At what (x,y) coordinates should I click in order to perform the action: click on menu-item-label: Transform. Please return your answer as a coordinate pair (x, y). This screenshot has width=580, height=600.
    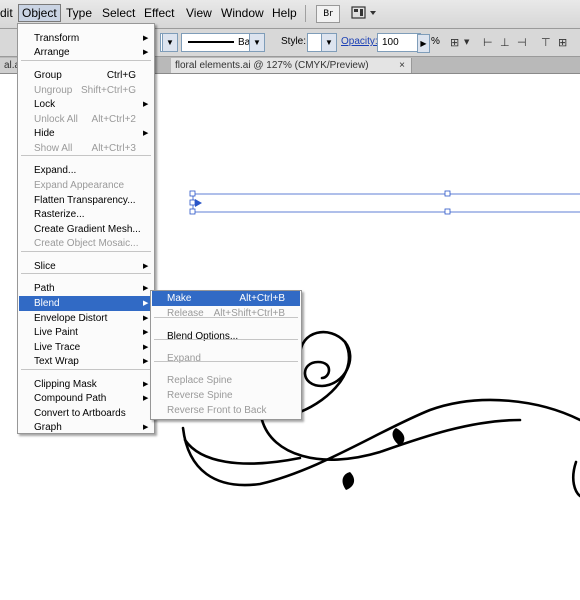
    Looking at the image, I should click on (57, 38).